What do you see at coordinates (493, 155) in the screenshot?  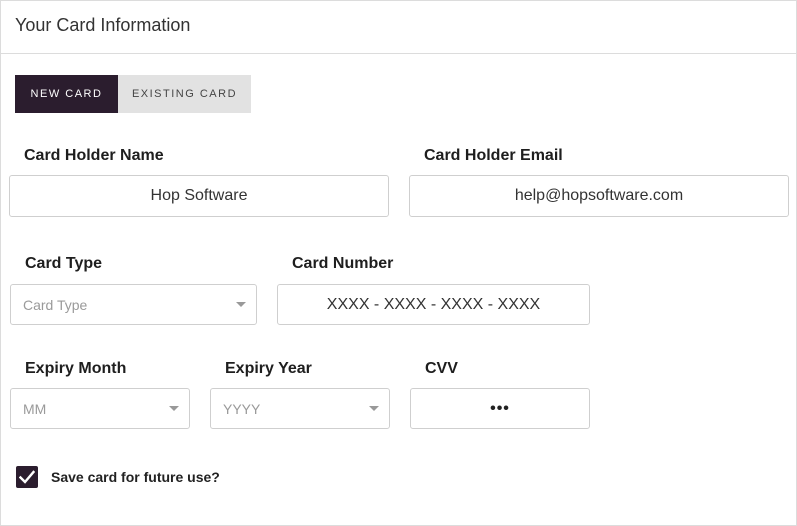 I see `card-holder-email-label: Card Holder Email` at bounding box center [493, 155].